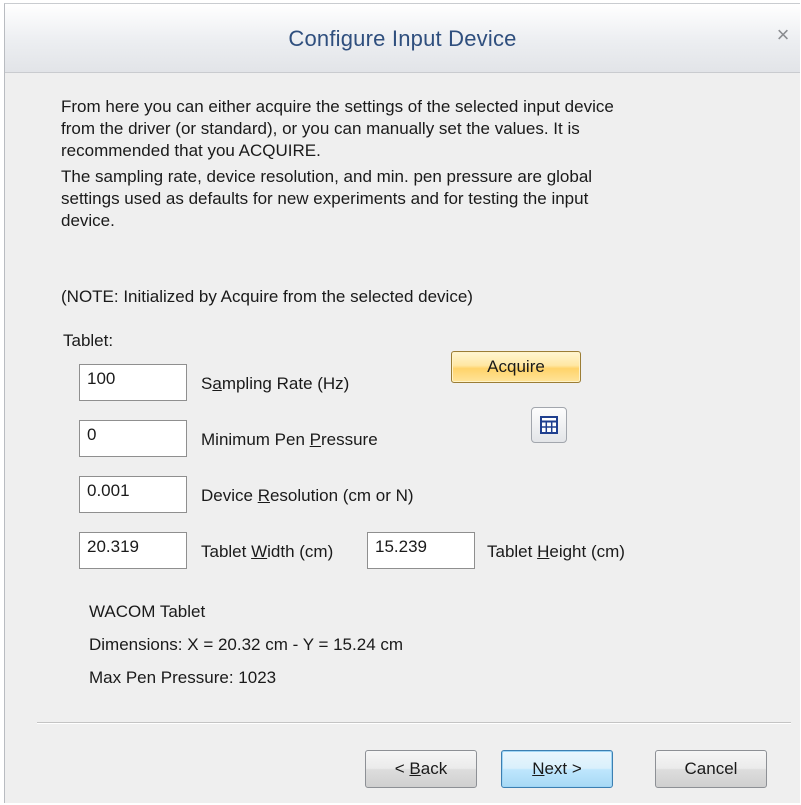 Image resolution: width=801 pixels, height=805 pixels. What do you see at coordinates (147, 611) in the screenshot?
I see `device-name: WACOM Tablet` at bounding box center [147, 611].